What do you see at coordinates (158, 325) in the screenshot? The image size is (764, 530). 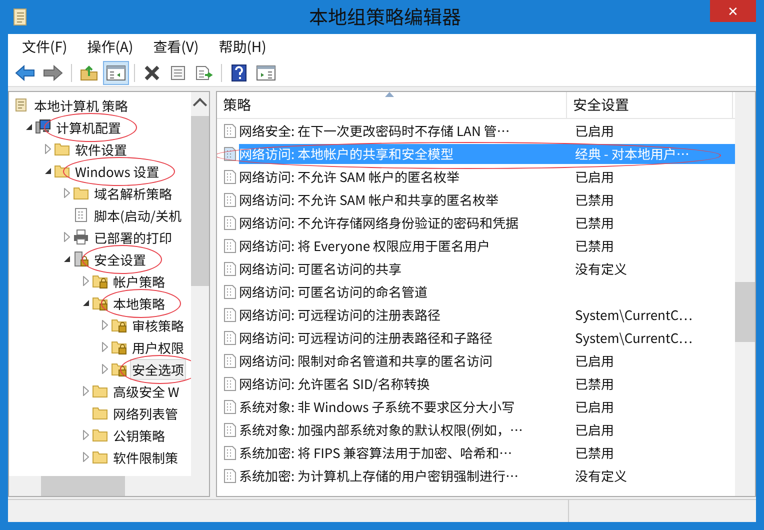 I see `tree-item: 审核策略` at bounding box center [158, 325].